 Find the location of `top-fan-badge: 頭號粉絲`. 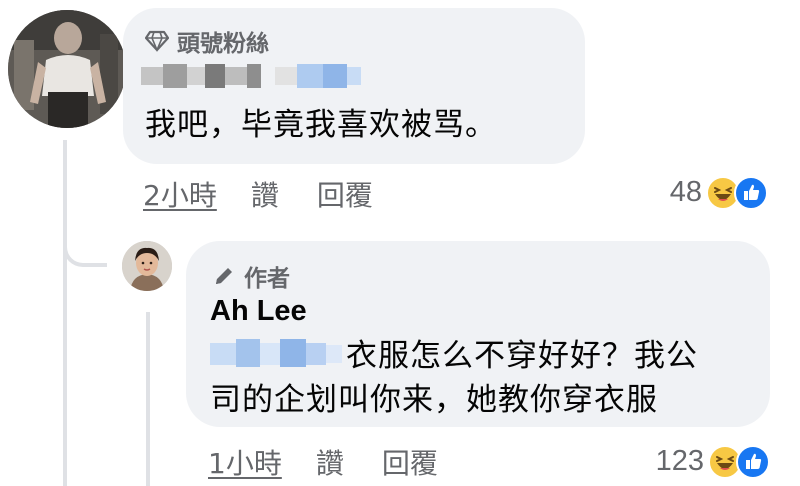

top-fan-badge: 頭號粉絲 is located at coordinates (207, 41).